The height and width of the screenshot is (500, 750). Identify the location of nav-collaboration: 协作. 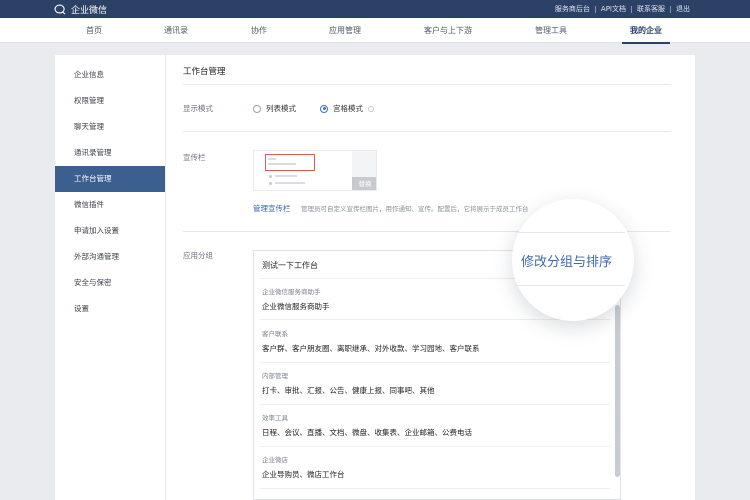
(259, 30).